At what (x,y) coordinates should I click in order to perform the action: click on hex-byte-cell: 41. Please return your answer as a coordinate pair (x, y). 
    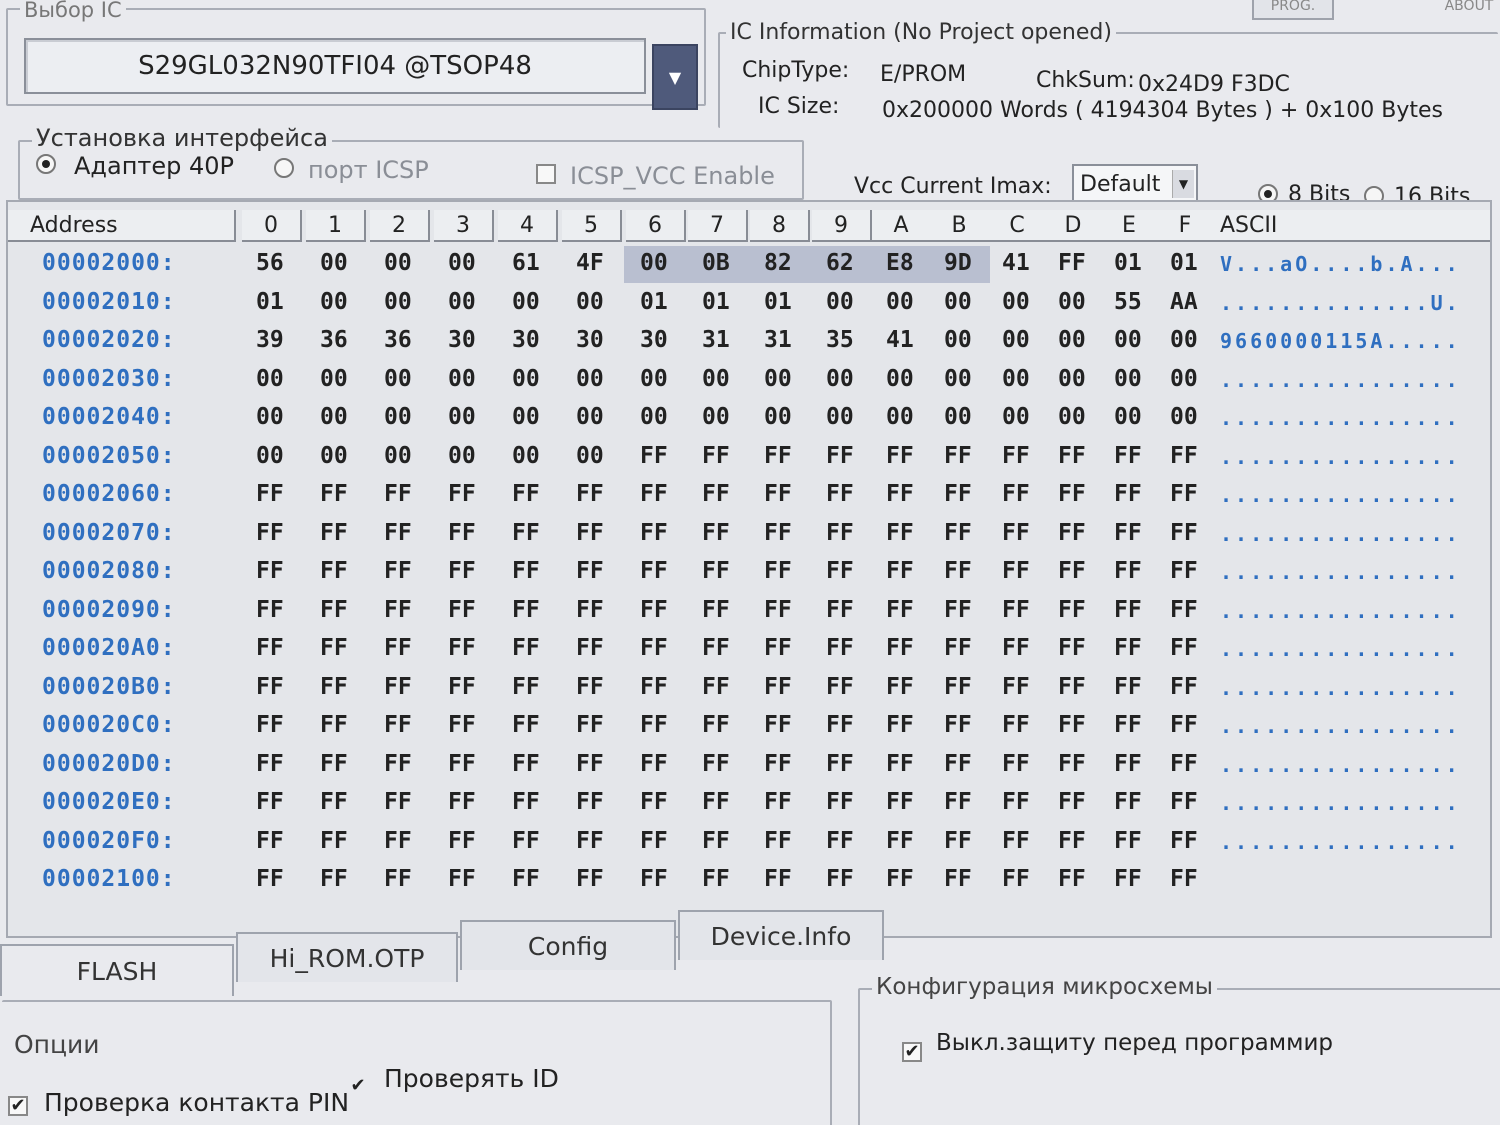
    Looking at the image, I should click on (1016, 263).